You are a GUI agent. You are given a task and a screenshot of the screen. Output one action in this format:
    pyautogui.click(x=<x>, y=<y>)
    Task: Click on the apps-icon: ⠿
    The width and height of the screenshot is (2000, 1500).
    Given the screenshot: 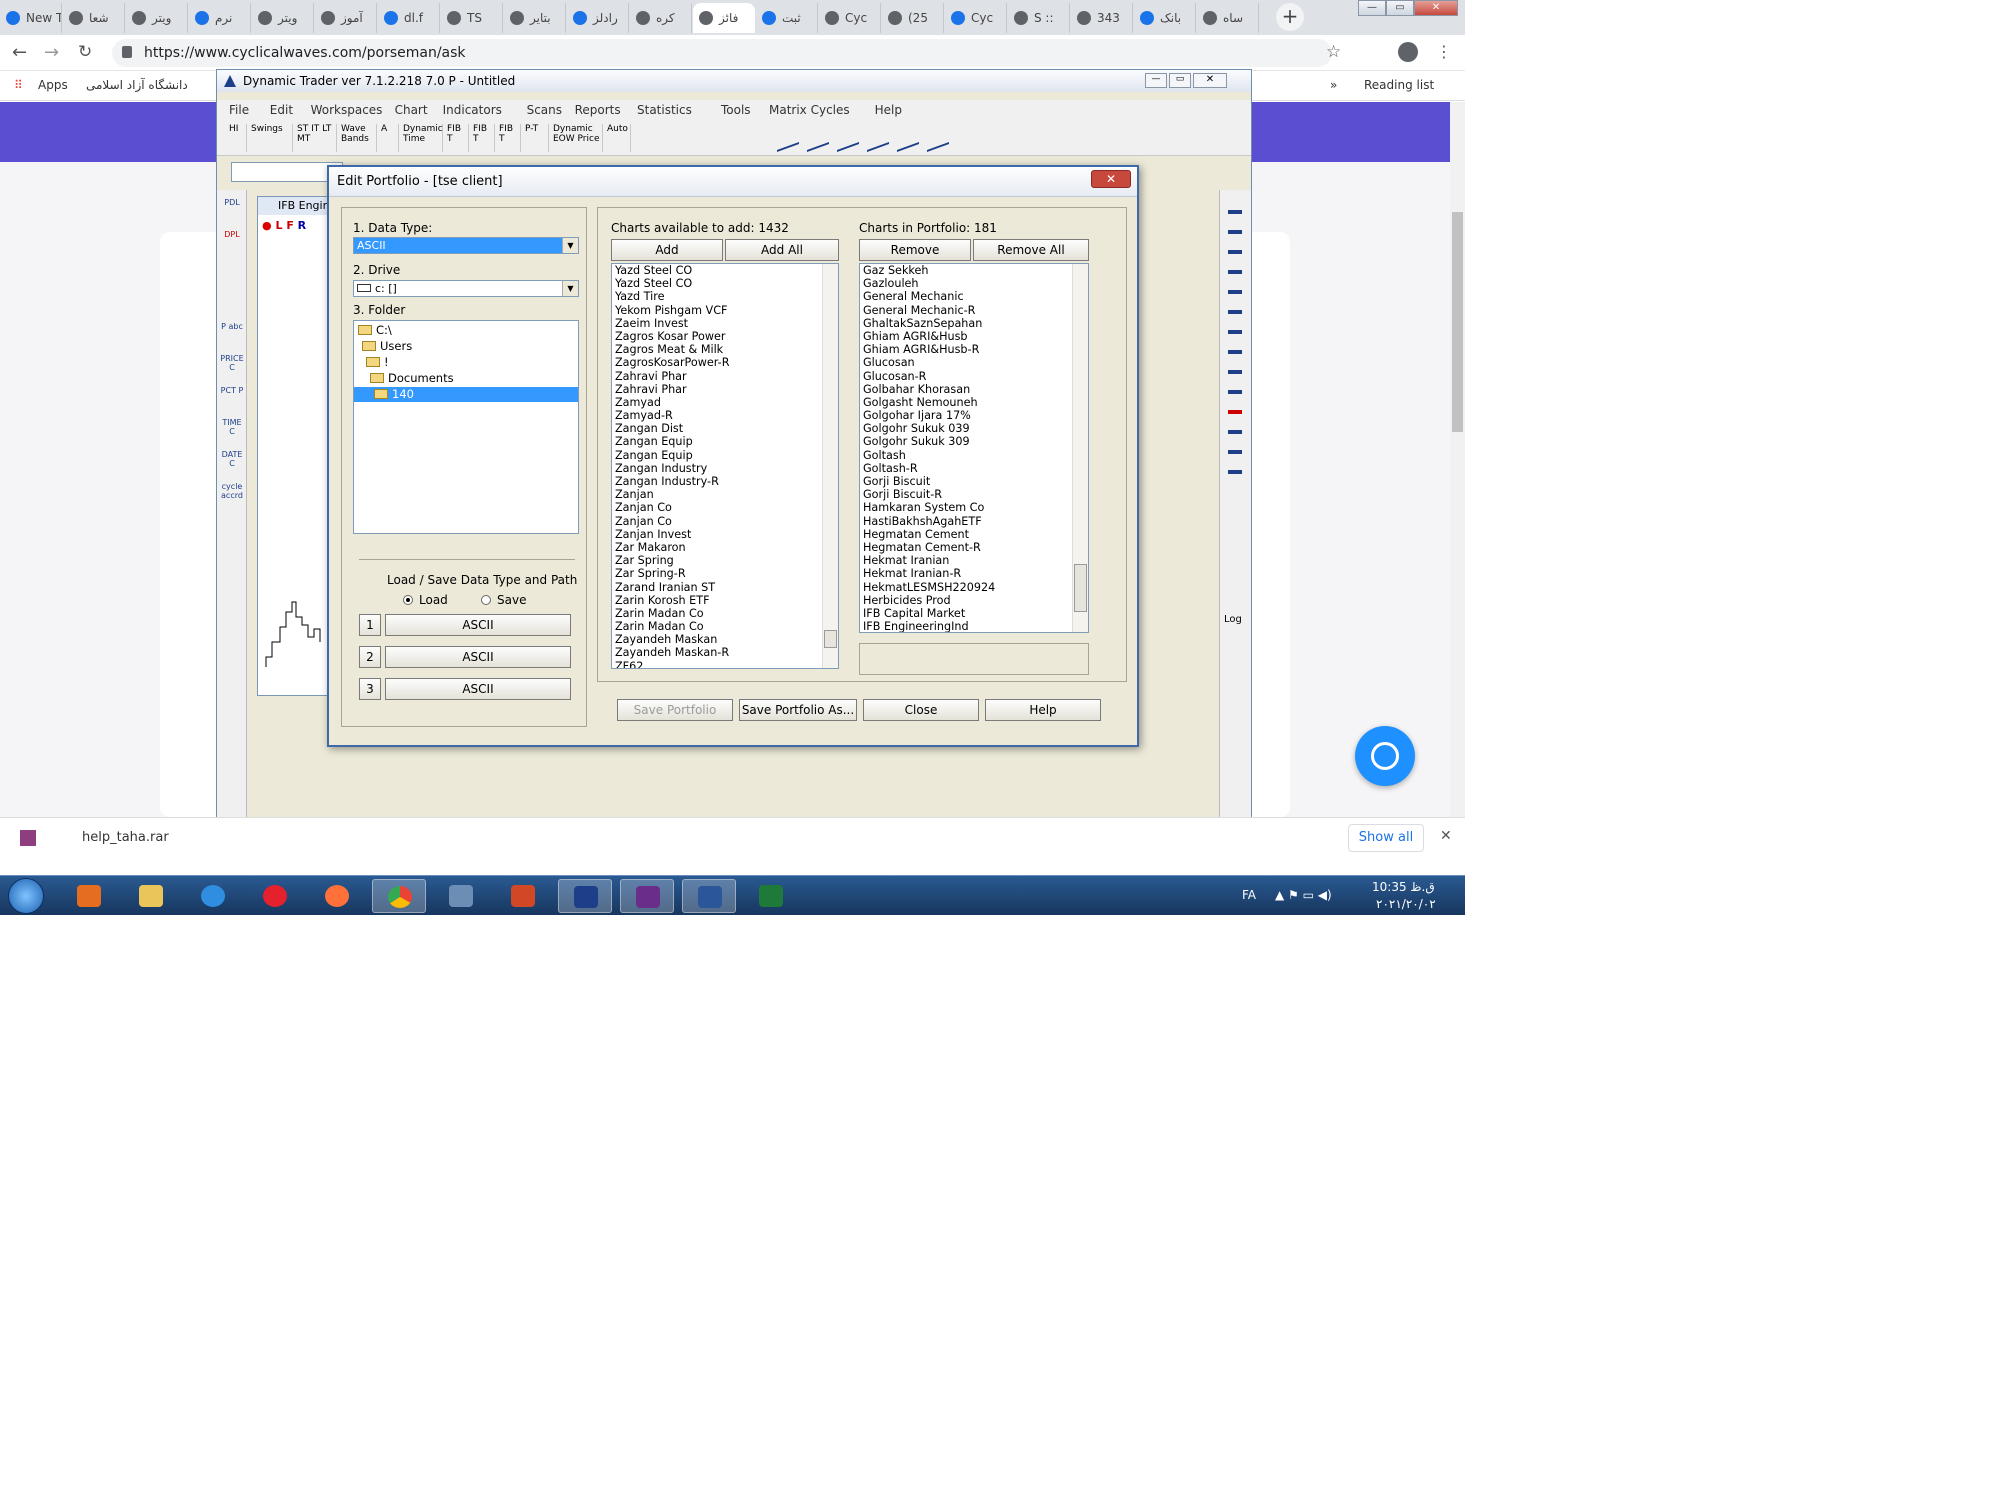 What is the action you would take?
    pyautogui.click(x=18, y=85)
    